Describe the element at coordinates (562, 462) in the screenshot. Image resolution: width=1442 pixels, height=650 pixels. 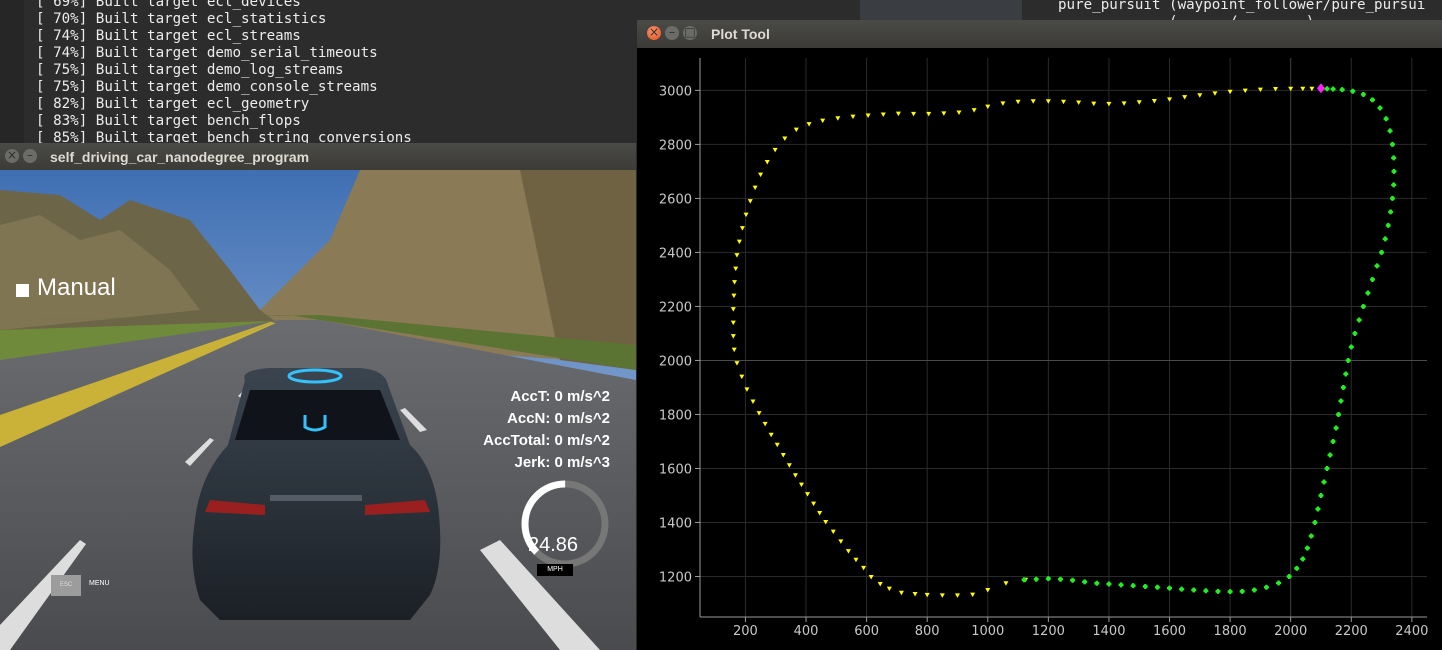
I see `jerk-readout: Jerk: 0 m/s^3` at that location.